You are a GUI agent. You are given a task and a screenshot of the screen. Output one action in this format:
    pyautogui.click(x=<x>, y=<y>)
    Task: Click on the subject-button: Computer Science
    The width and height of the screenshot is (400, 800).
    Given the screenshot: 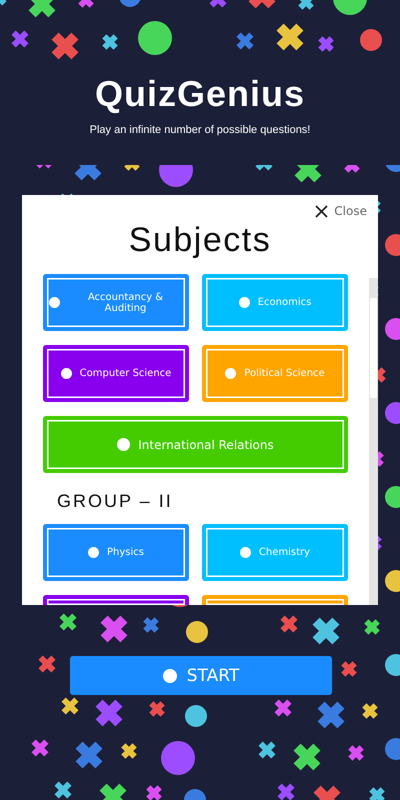 What is the action you would take?
    pyautogui.click(x=116, y=373)
    